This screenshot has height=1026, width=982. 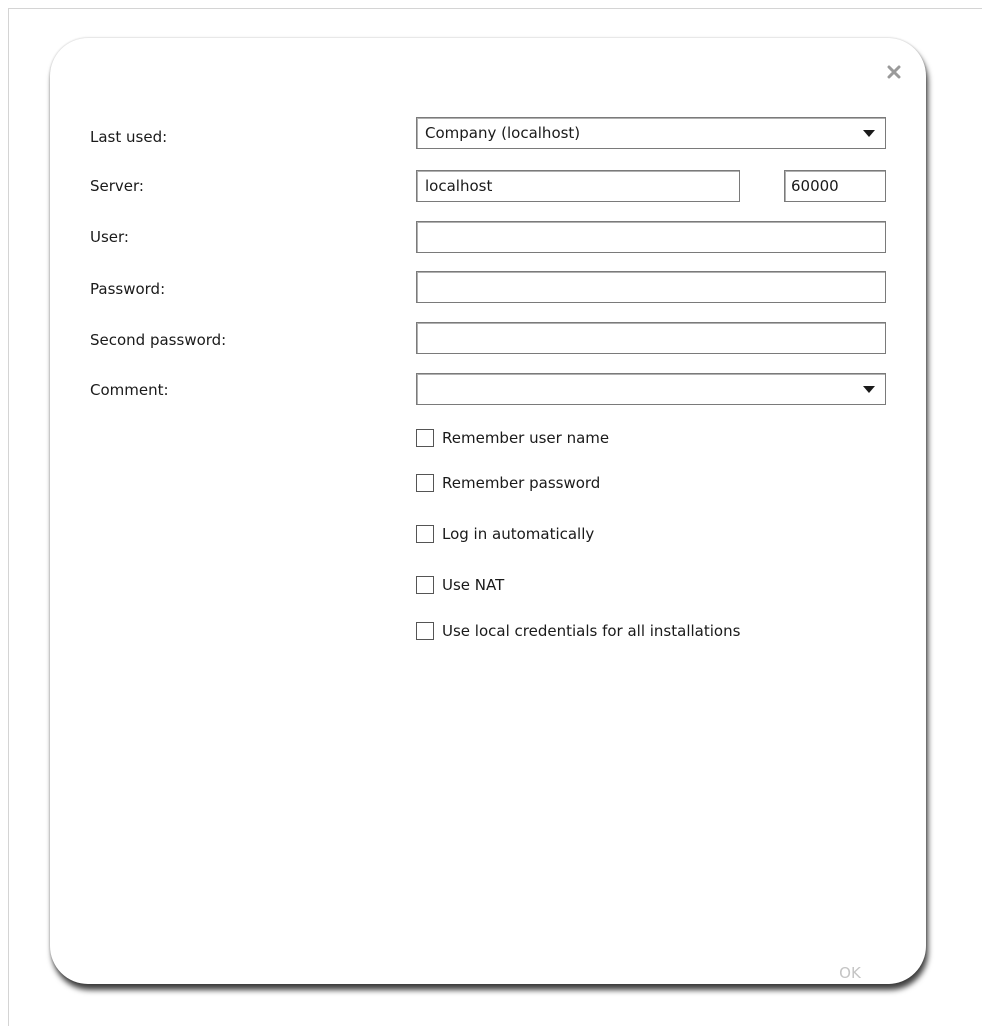 What do you see at coordinates (473, 585) in the screenshot?
I see `use-nat-label: Use NAT` at bounding box center [473, 585].